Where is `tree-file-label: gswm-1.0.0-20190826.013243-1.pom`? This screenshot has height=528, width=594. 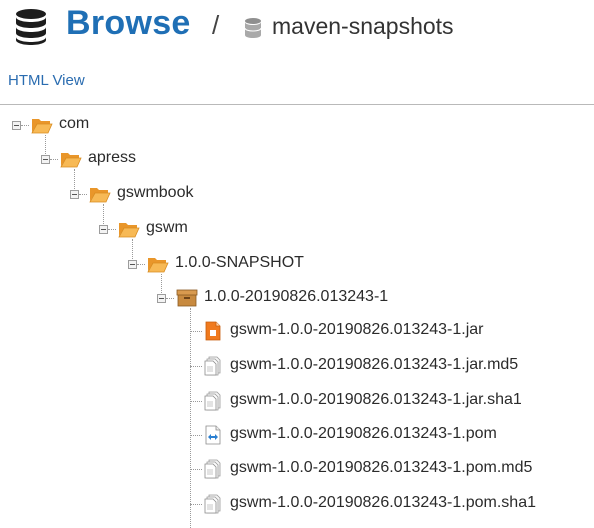
tree-file-label: gswm-1.0.0-20190826.013243-1.pom is located at coordinates (363, 434).